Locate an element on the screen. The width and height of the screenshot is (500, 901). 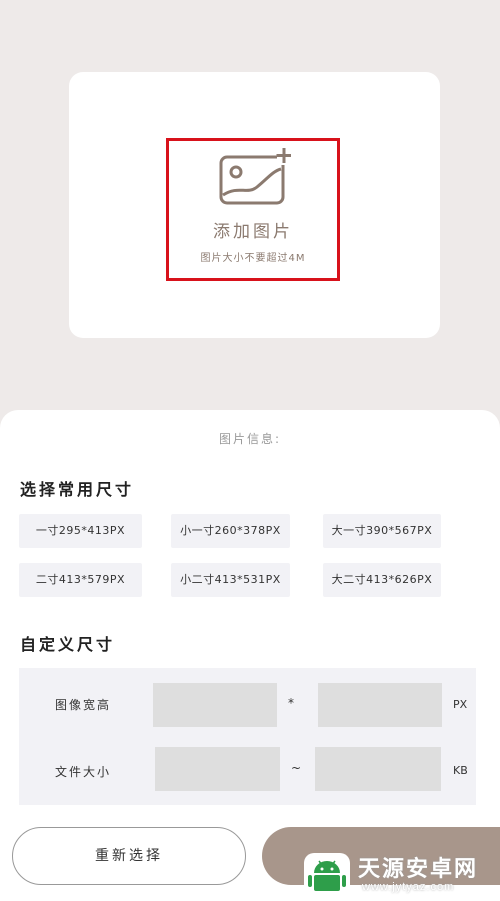
preset-size-chip: 小一寸260*378PX is located at coordinates (230, 531).